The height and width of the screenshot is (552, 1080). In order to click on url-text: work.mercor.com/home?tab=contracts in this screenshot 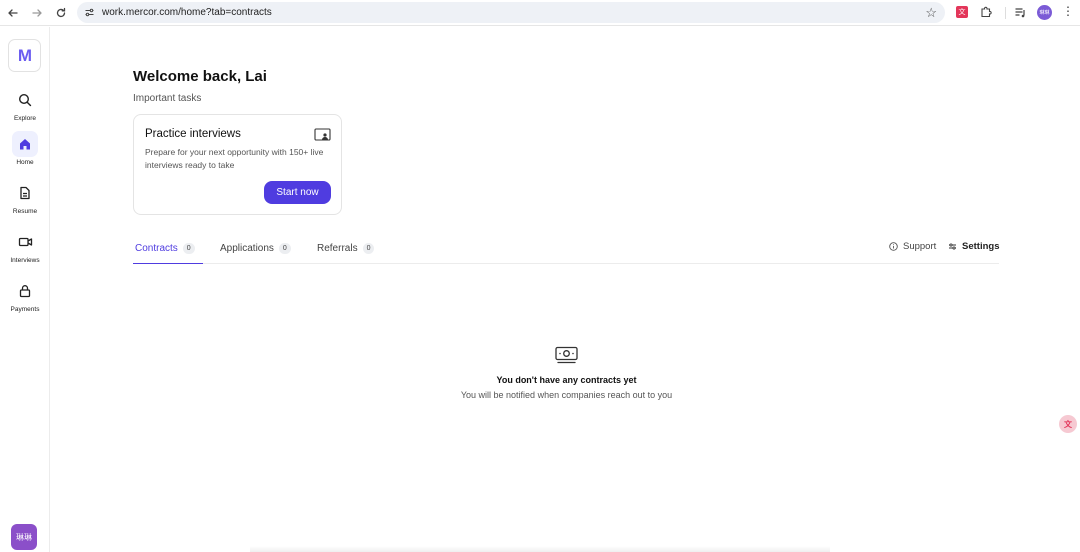, I will do `click(187, 12)`.